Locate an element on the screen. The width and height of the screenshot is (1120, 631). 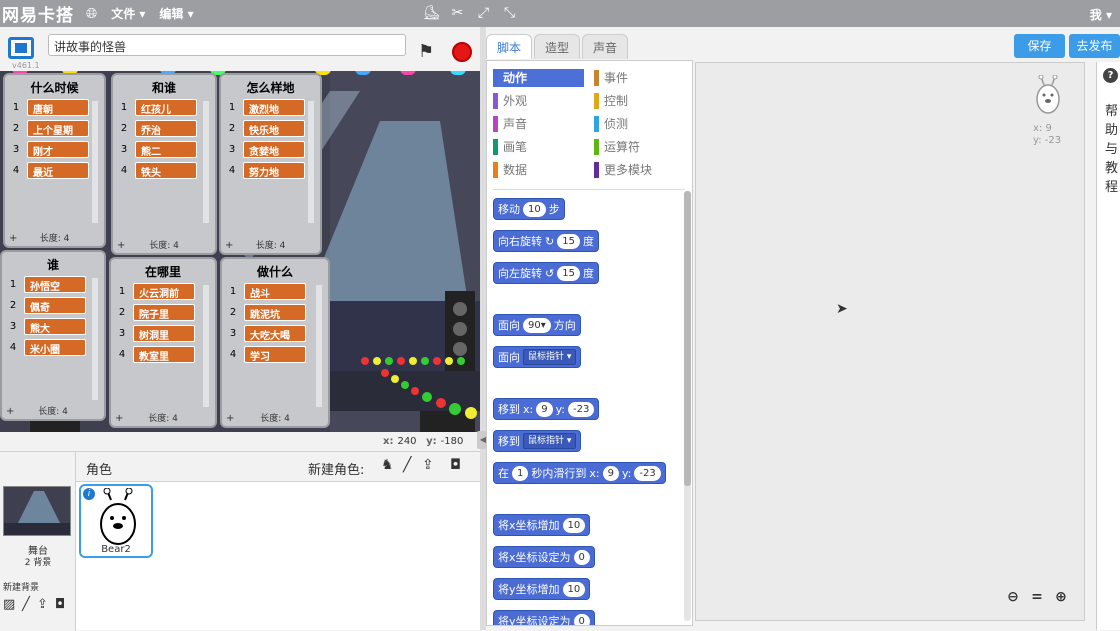
list-item: 树洞里 is located at coordinates (164, 333).